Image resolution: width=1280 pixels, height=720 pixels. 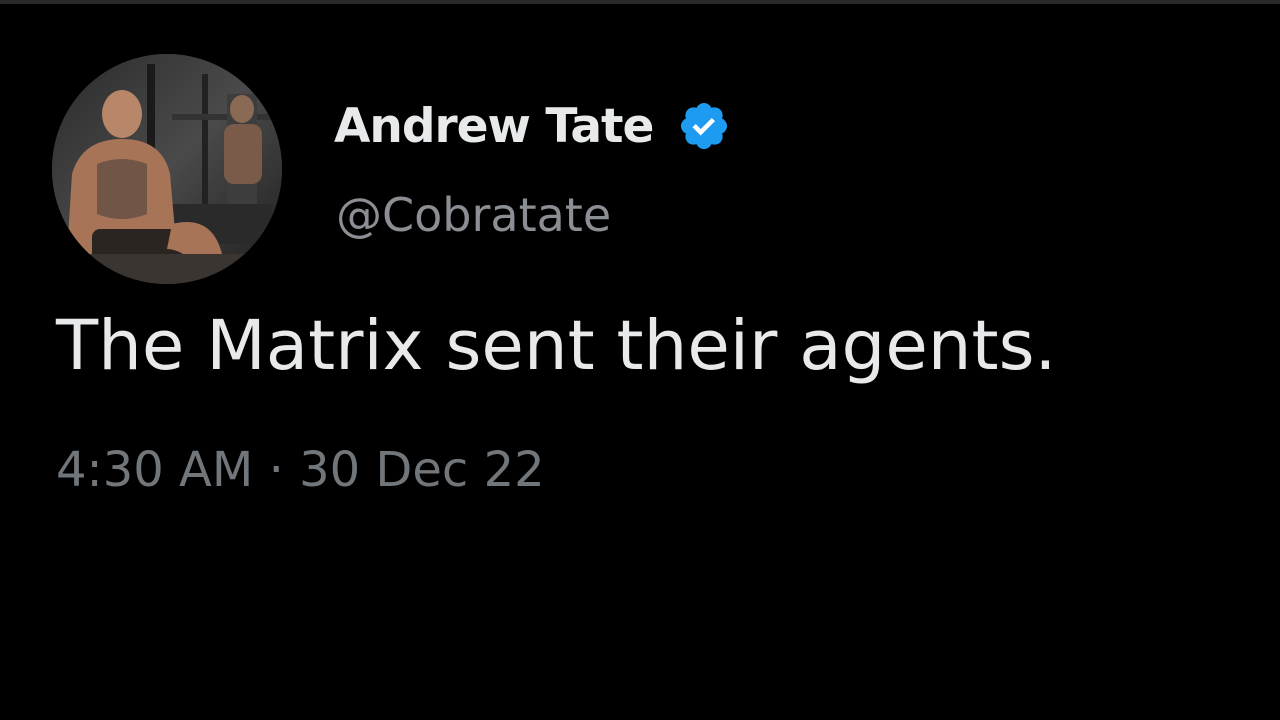 I want to click on tweet-date: 30 Dec 22, so click(x=422, y=470).